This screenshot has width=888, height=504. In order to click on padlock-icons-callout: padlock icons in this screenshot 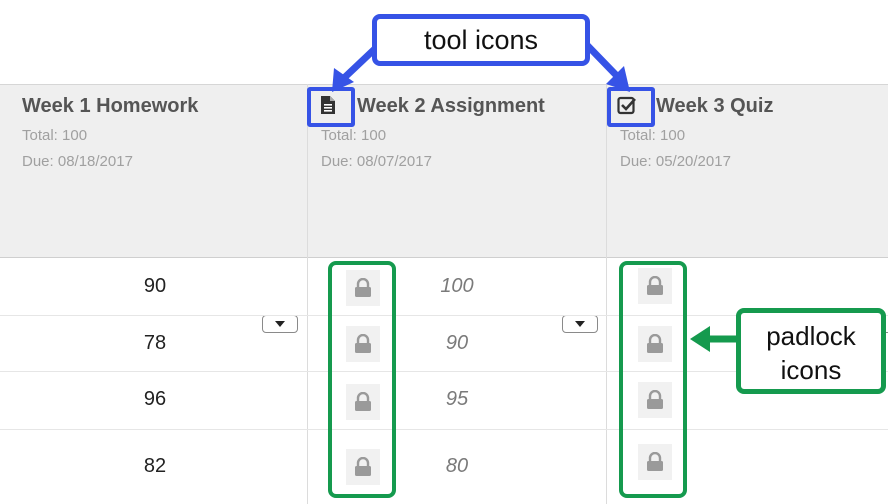, I will do `click(811, 351)`.